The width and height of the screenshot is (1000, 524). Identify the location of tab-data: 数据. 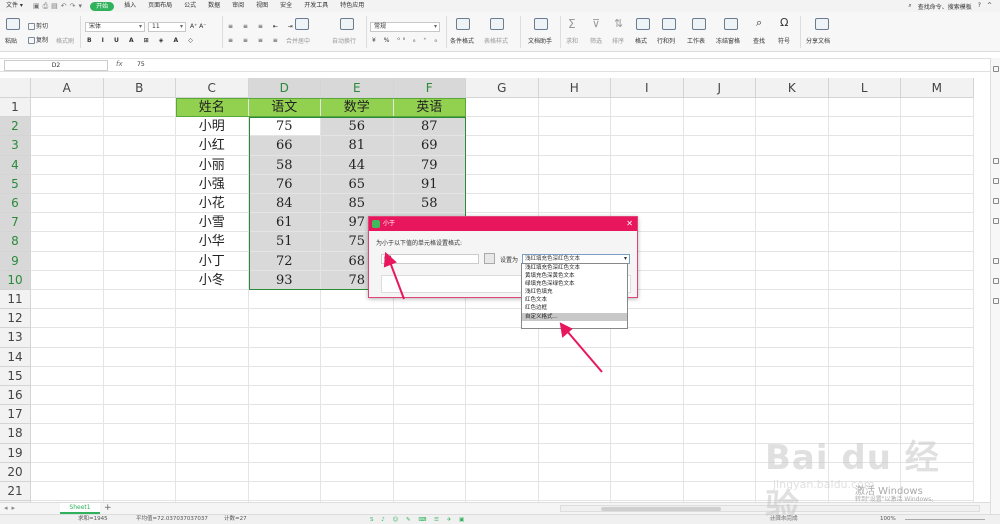
(214, 6).